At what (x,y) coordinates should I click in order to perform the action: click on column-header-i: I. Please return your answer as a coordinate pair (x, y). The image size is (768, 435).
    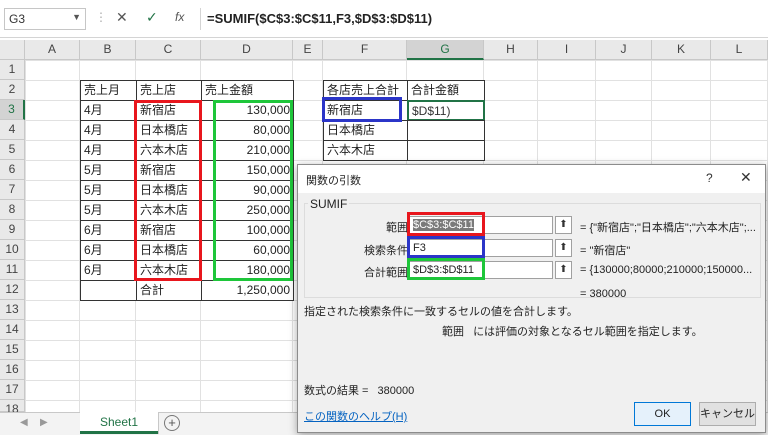
    Looking at the image, I should click on (567, 50).